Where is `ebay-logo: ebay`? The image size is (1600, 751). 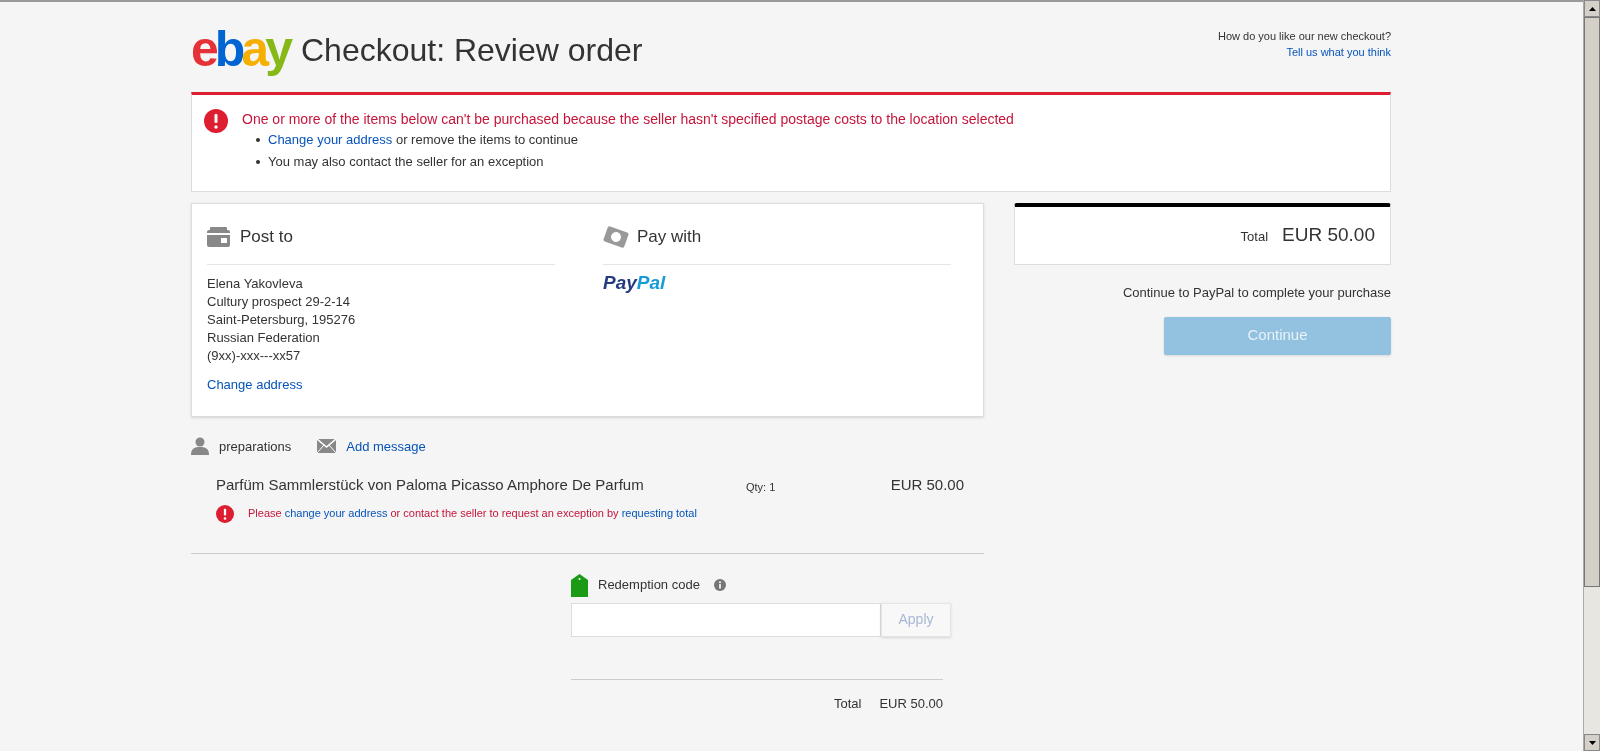
ebay-logo: ebay is located at coordinates (240, 49).